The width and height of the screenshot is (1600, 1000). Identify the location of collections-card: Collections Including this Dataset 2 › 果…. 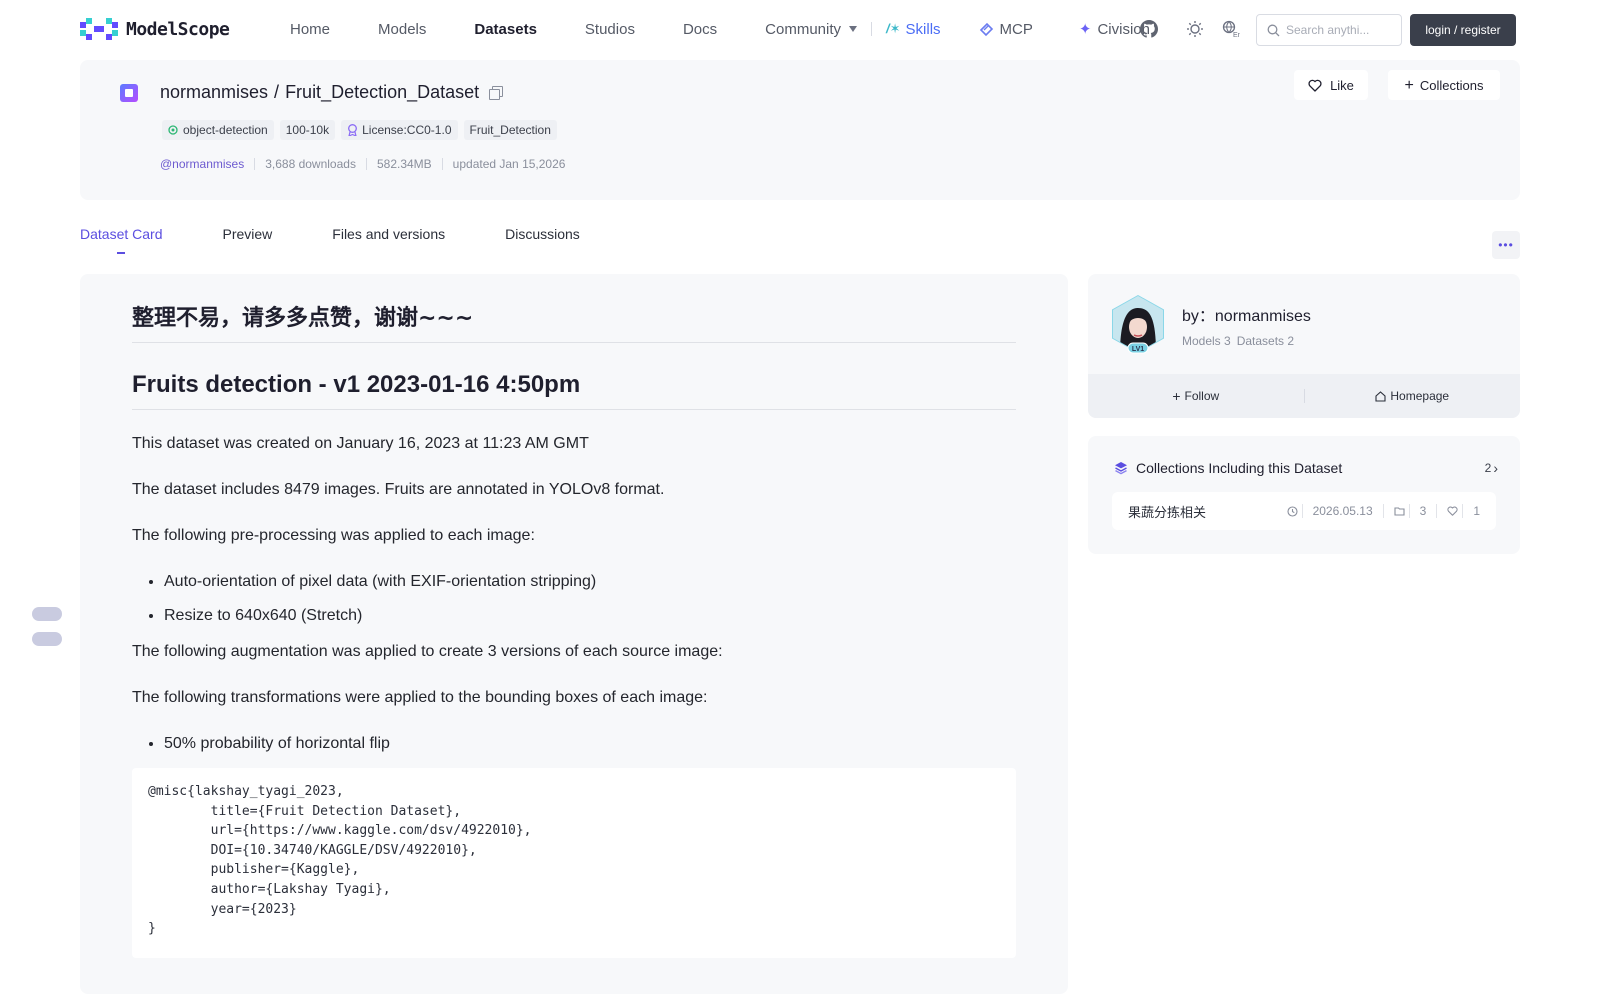
(1304, 495).